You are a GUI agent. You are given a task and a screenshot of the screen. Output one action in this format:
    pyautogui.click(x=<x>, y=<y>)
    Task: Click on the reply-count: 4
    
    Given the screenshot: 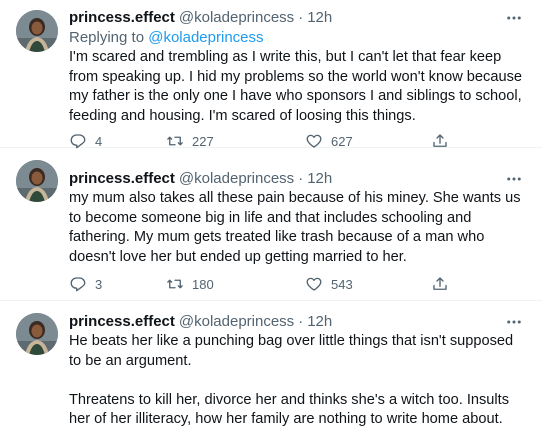 What is the action you would take?
    pyautogui.click(x=99, y=141)
    